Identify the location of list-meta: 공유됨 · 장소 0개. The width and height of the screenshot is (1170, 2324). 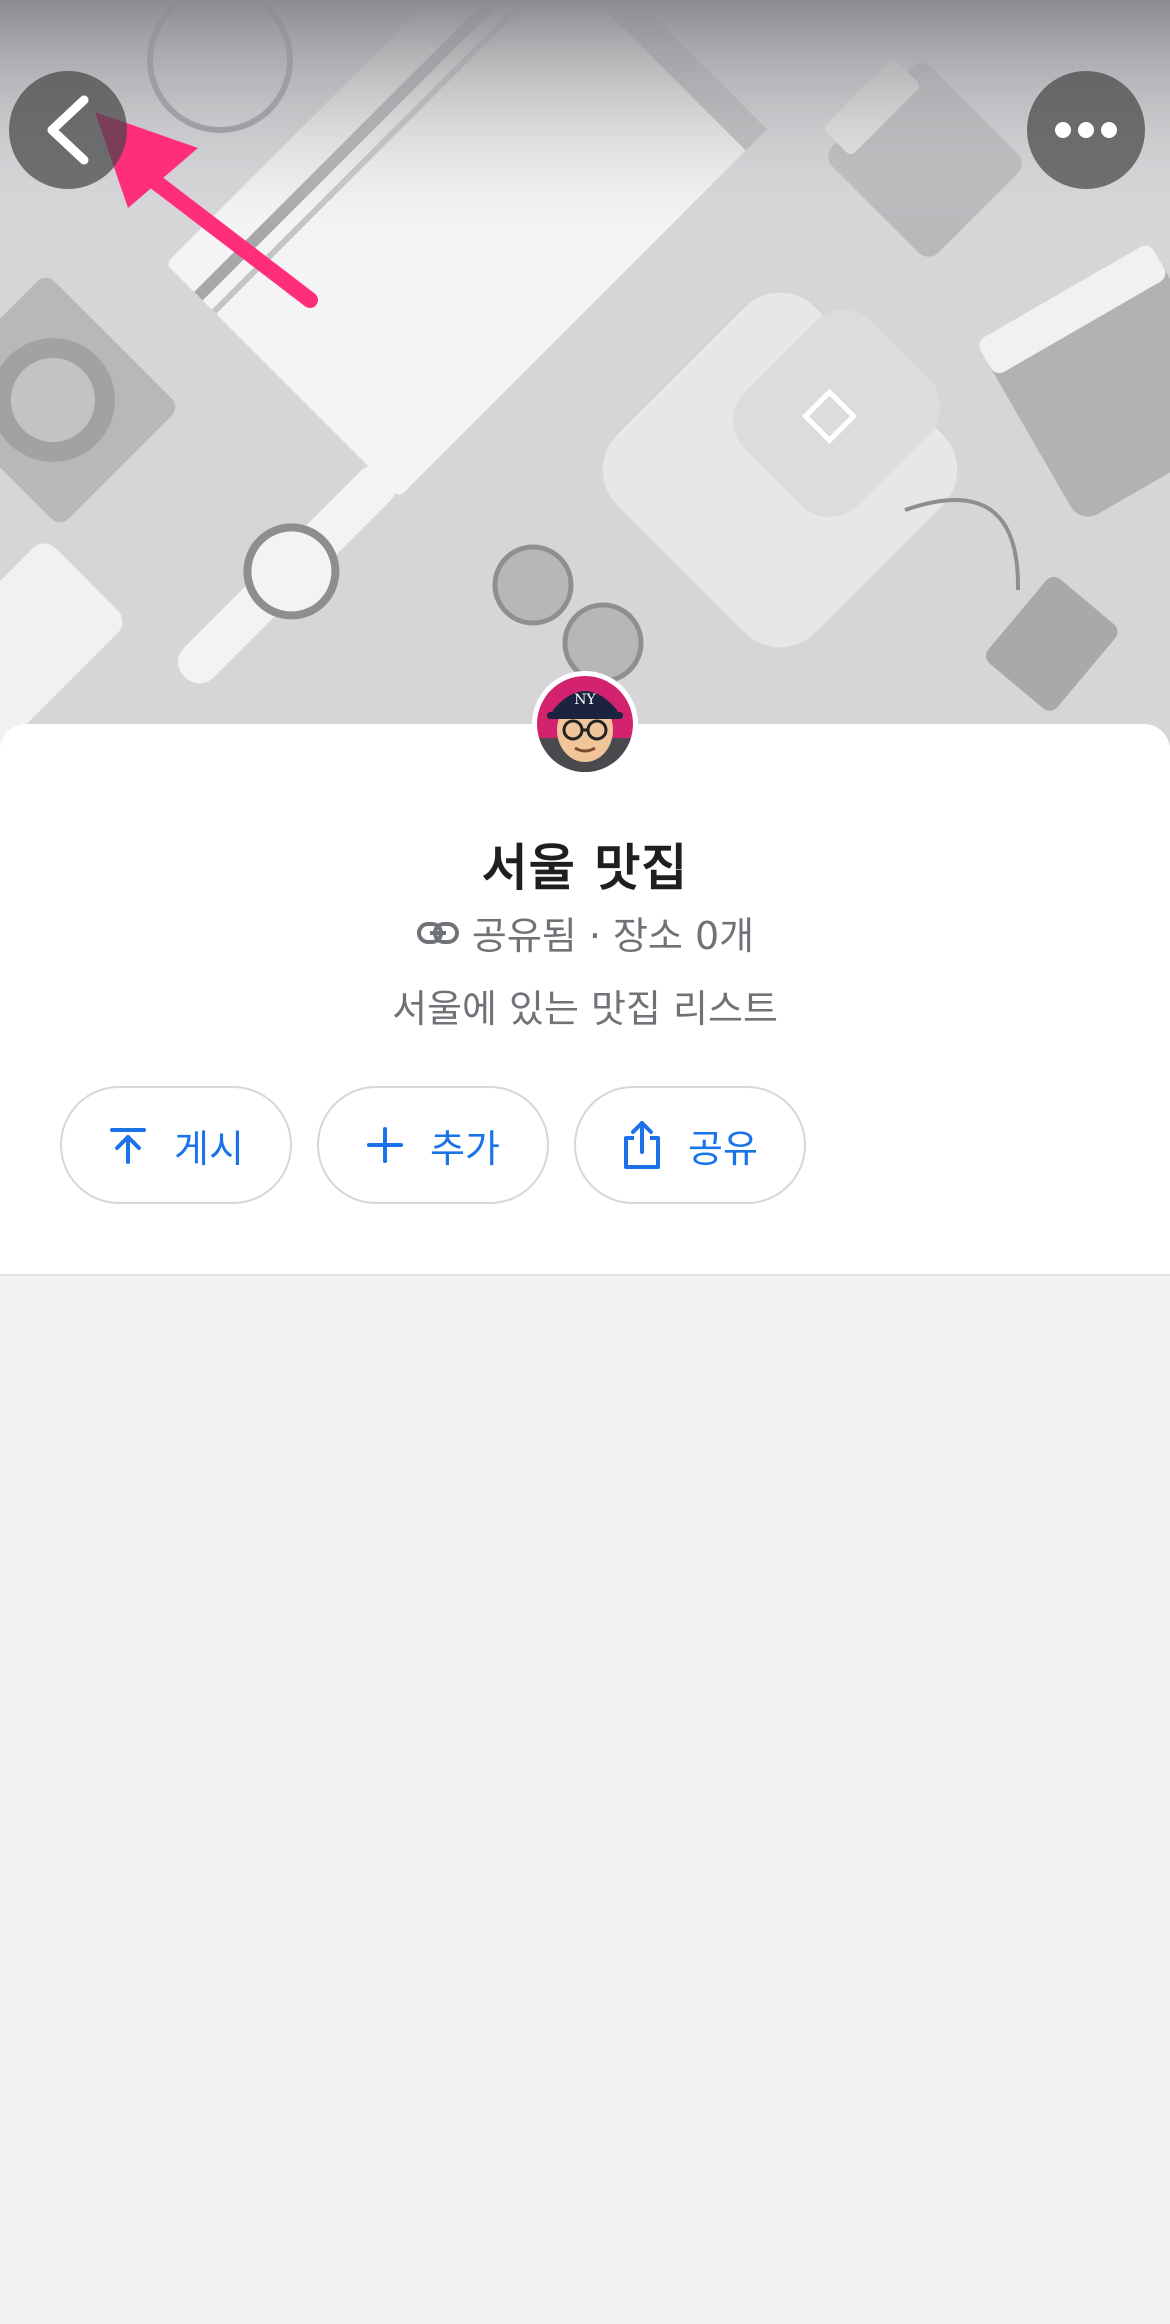
(585, 932).